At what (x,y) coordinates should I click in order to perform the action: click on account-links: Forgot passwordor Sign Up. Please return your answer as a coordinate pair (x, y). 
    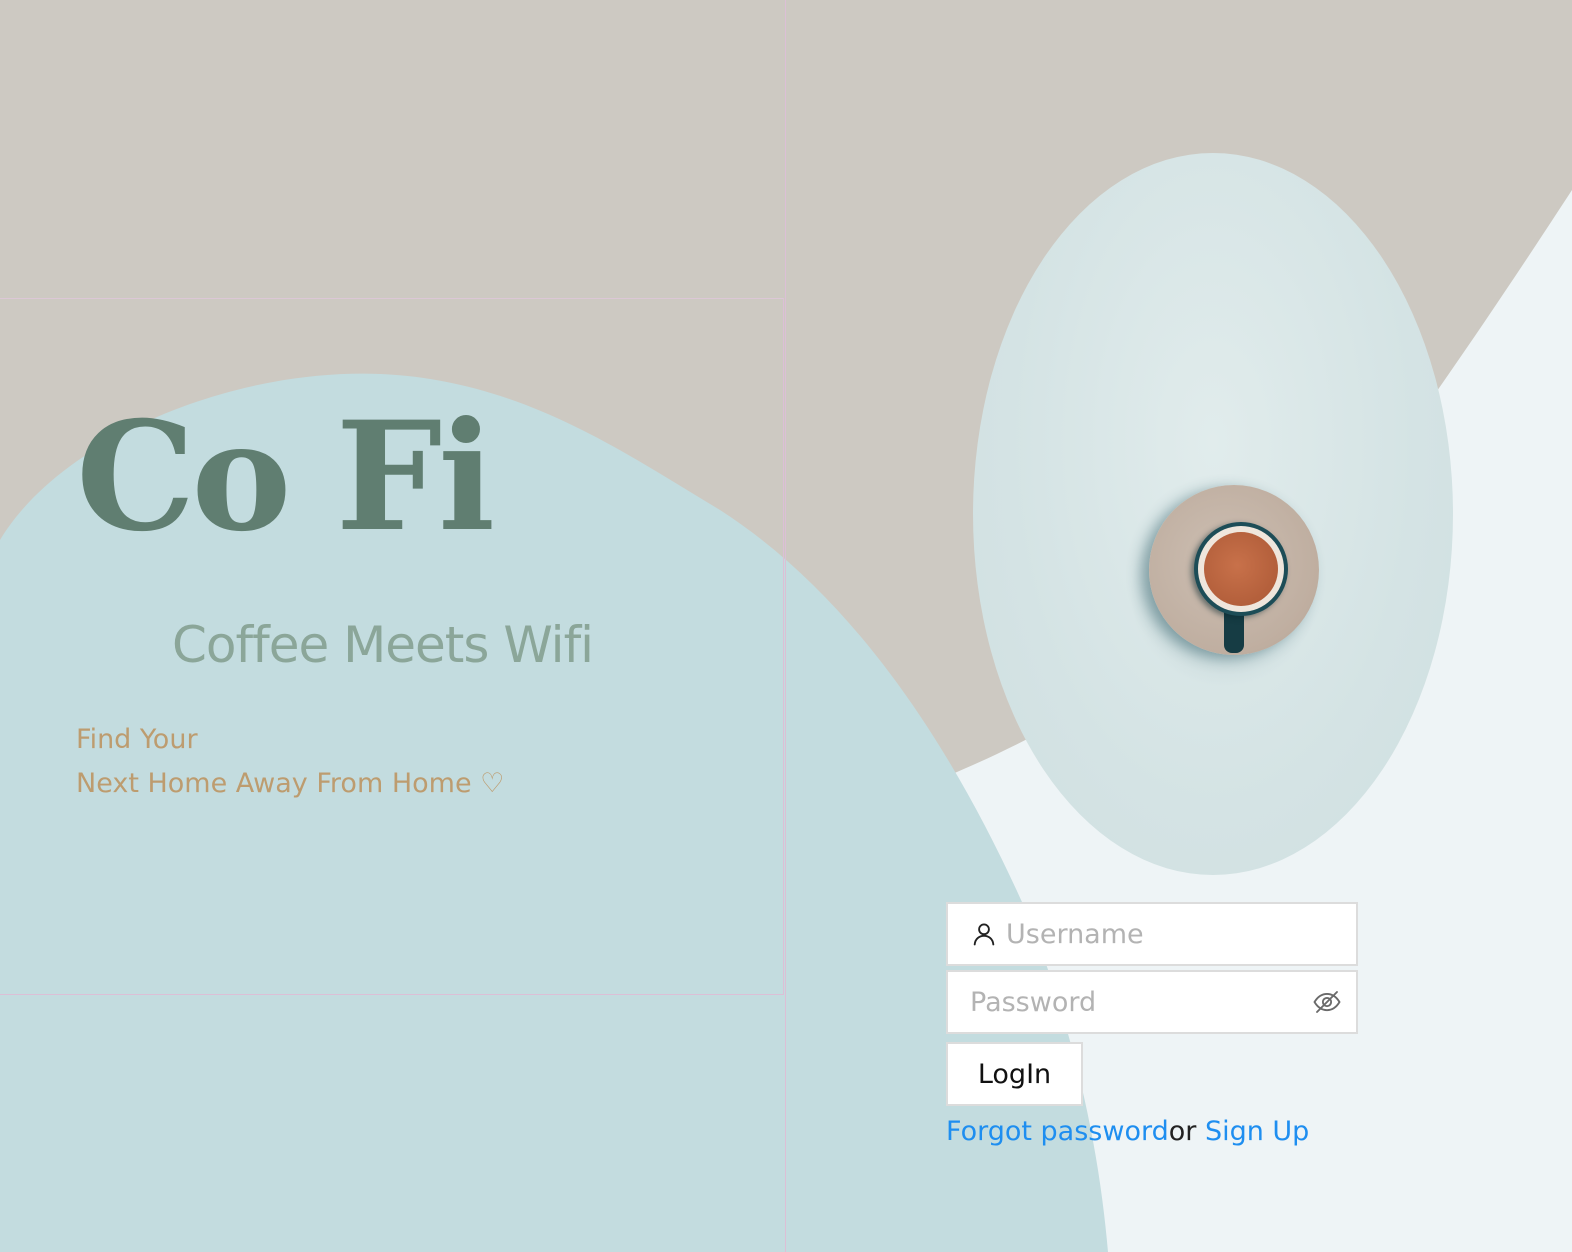
    Looking at the image, I should click on (1127, 1131).